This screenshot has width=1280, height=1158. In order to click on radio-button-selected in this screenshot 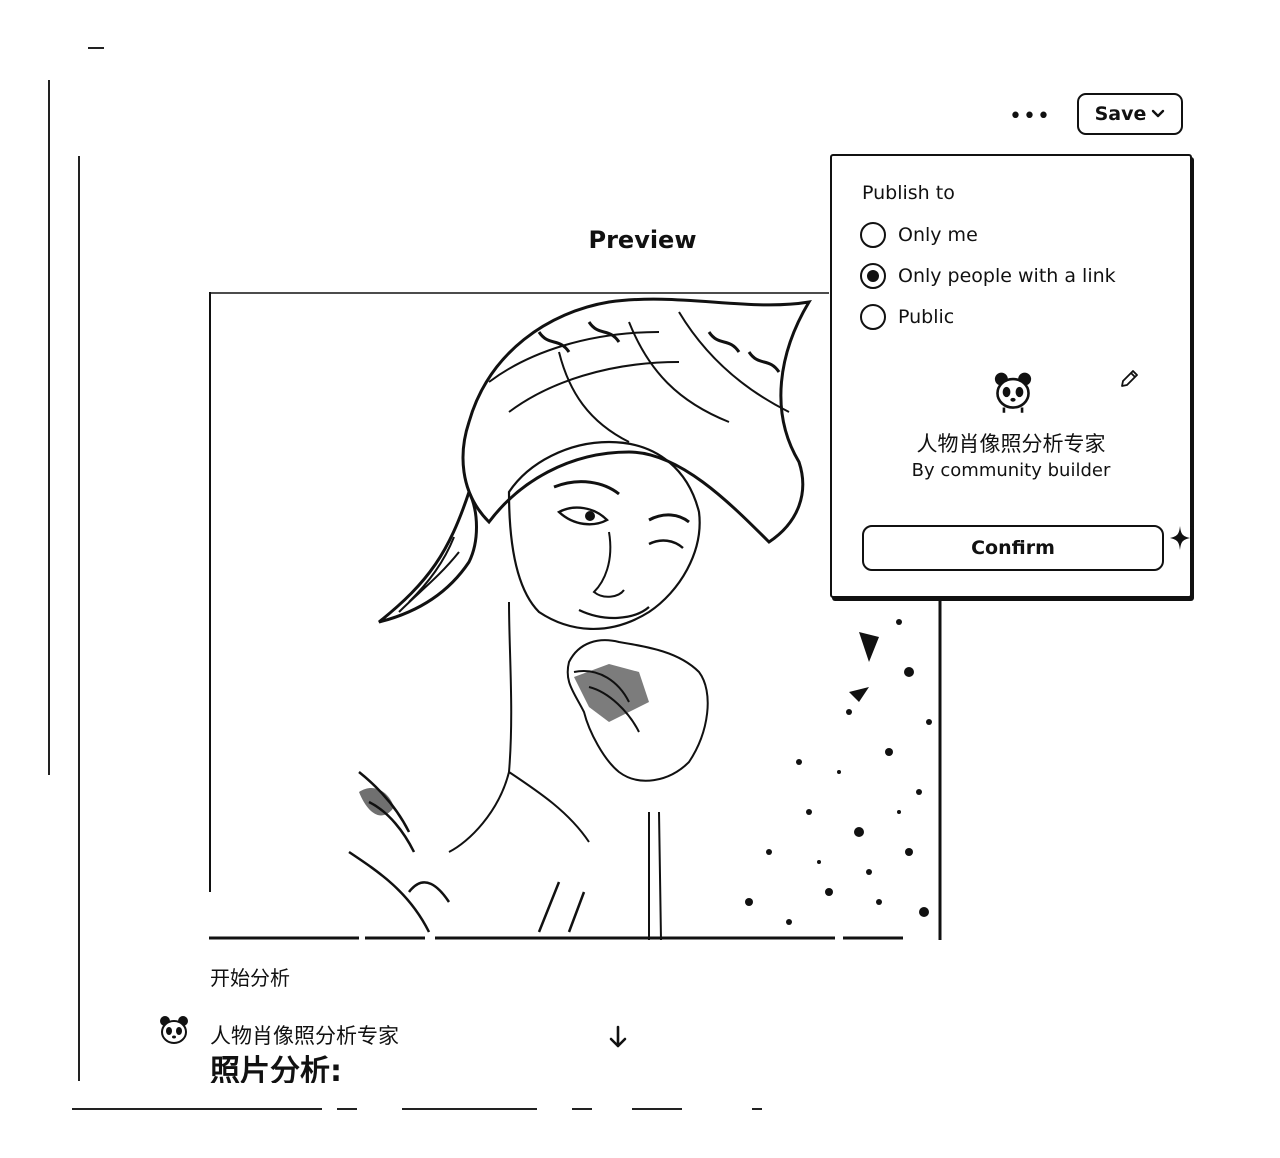, I will do `click(873, 276)`.